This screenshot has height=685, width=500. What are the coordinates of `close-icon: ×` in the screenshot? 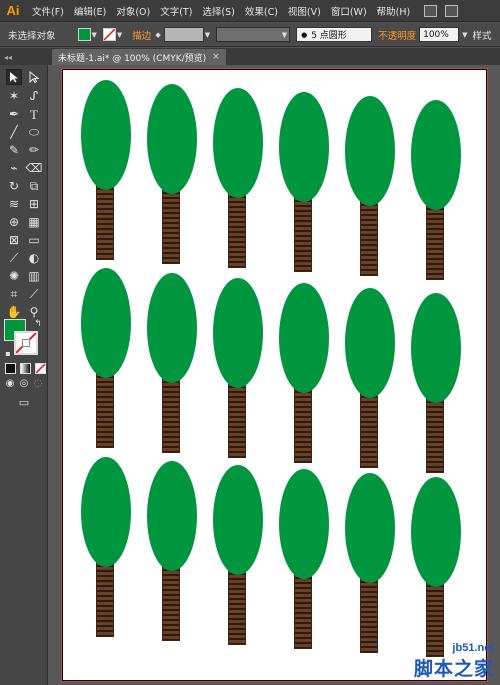 It's located at (216, 57).